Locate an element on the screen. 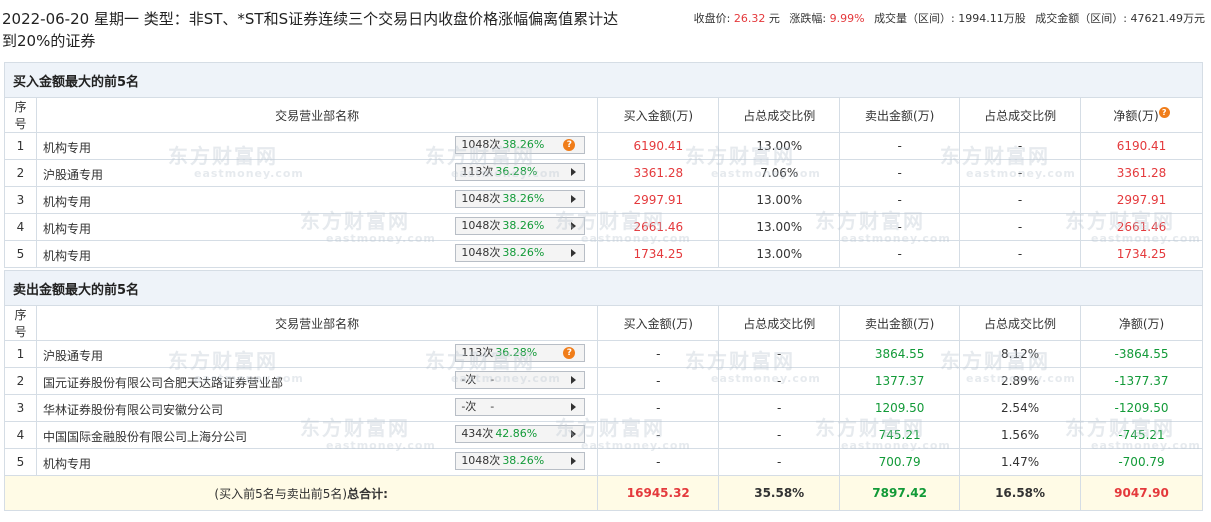 The image size is (1211, 522). row-net: 2661.46 is located at coordinates (1141, 227).